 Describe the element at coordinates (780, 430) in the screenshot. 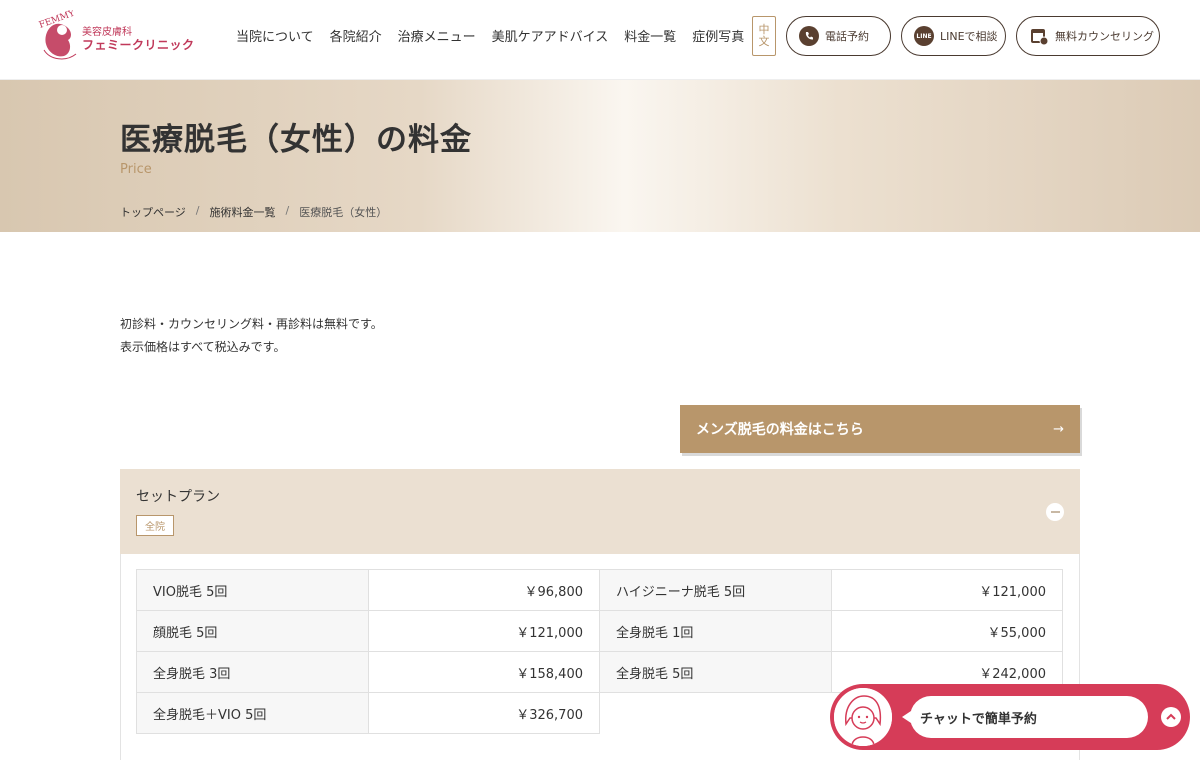

I see `mens-pricing-label: メンズ脱毛の料金はこちら` at that location.